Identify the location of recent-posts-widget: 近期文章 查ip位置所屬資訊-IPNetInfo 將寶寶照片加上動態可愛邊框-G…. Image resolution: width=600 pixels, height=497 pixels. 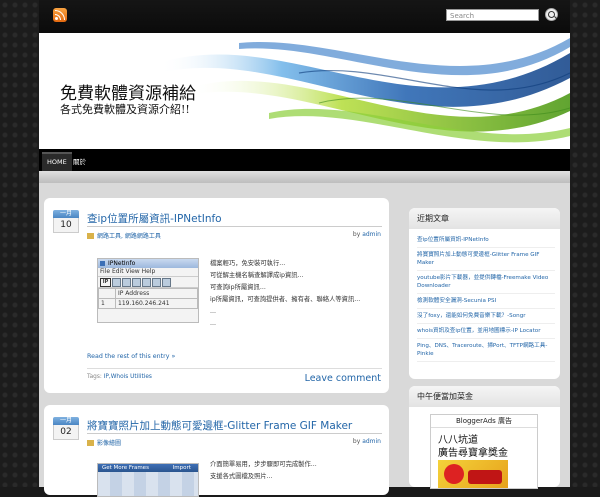
(484, 293).